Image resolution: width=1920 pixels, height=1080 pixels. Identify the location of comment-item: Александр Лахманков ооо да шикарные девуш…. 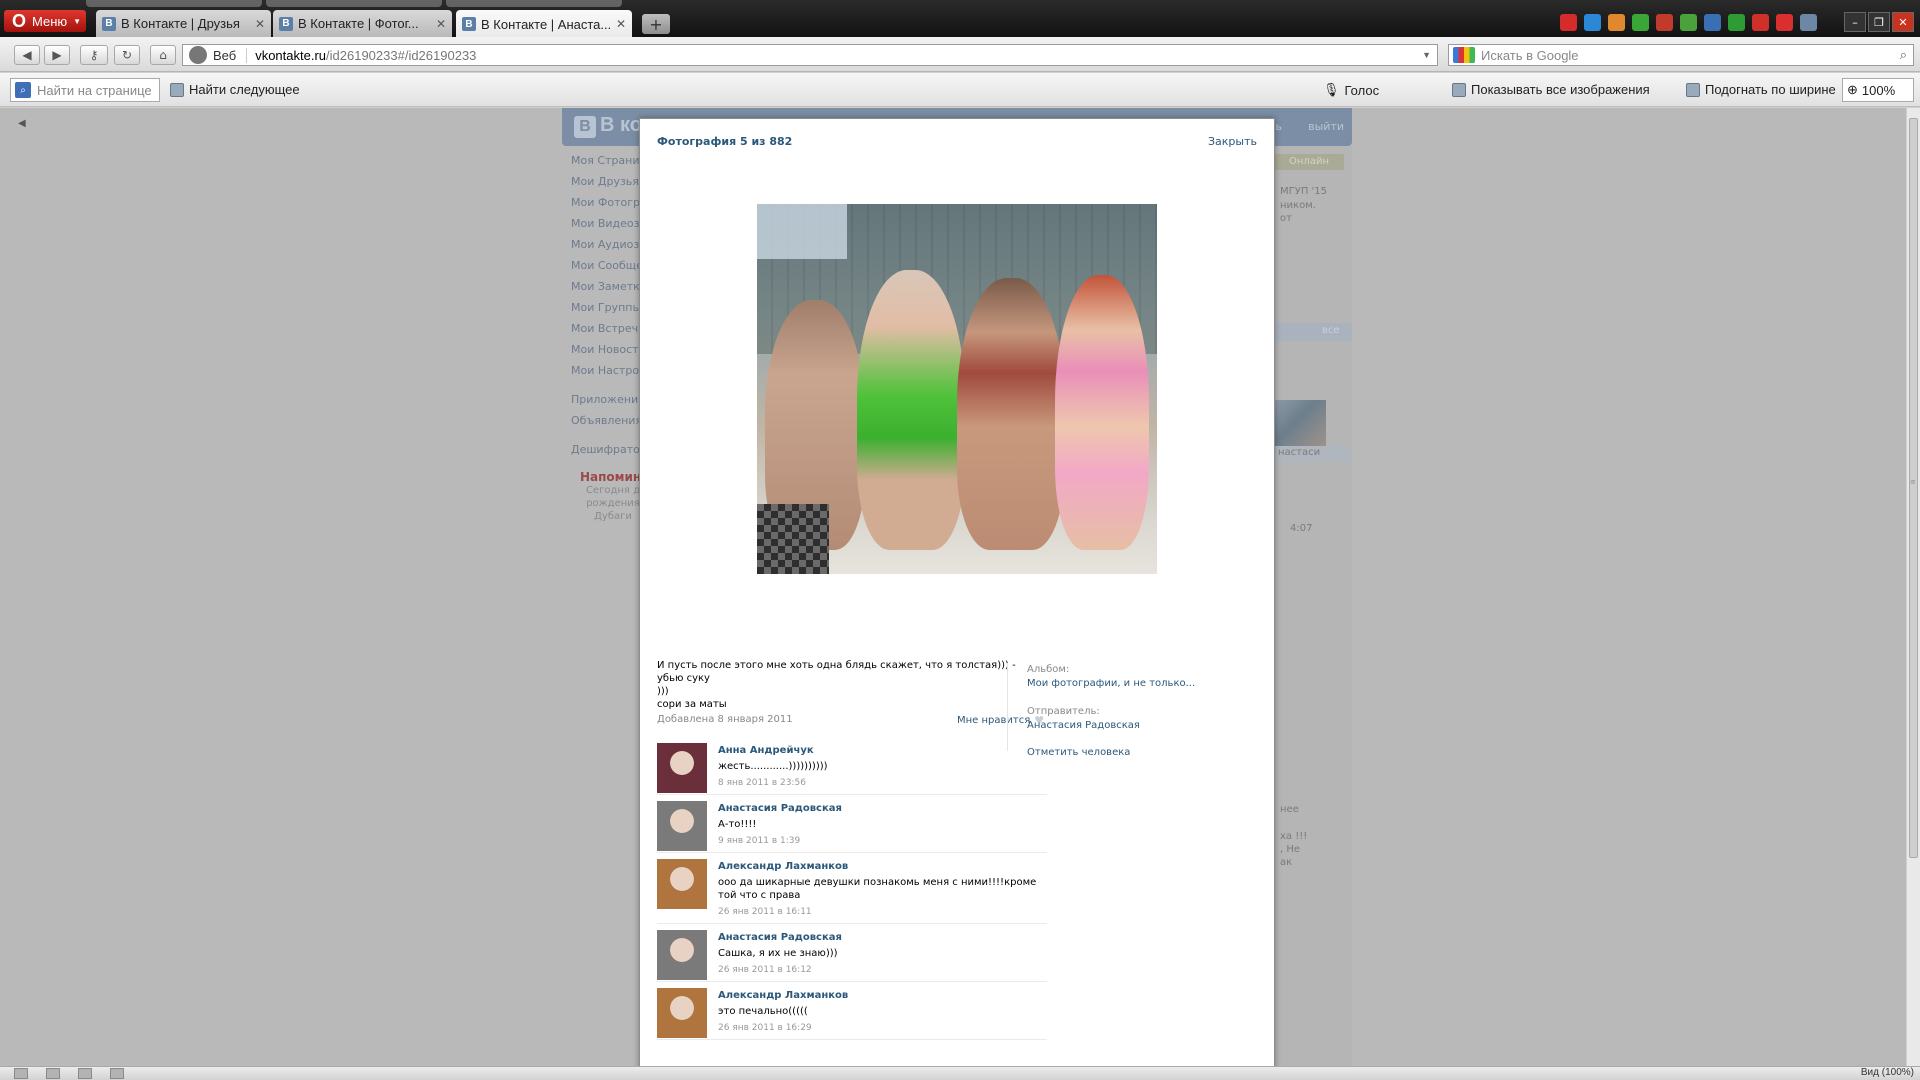
(852, 888).